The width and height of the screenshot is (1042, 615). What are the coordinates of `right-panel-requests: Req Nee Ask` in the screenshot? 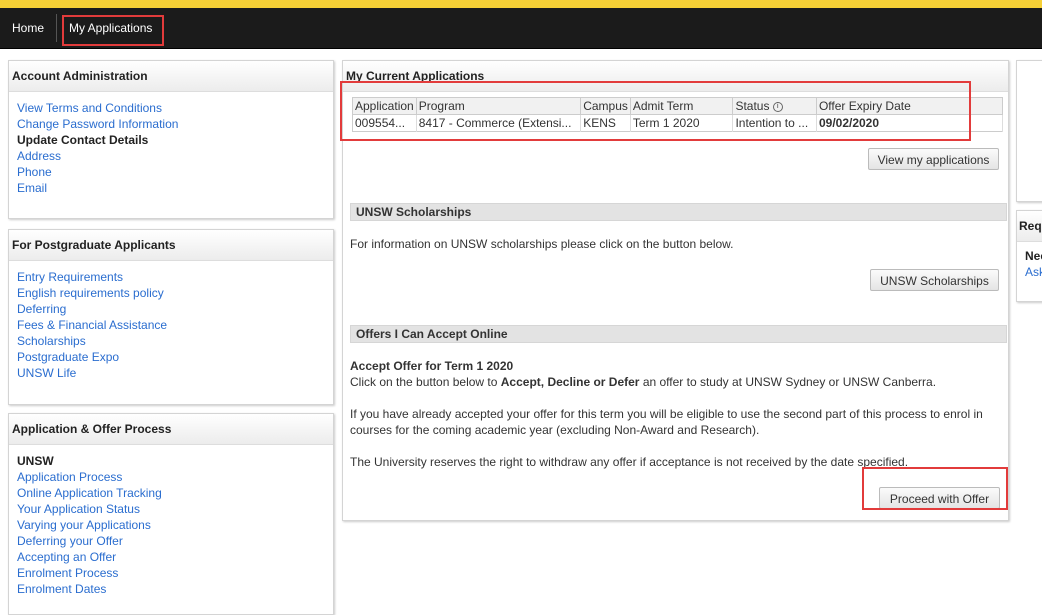 It's located at (1029, 256).